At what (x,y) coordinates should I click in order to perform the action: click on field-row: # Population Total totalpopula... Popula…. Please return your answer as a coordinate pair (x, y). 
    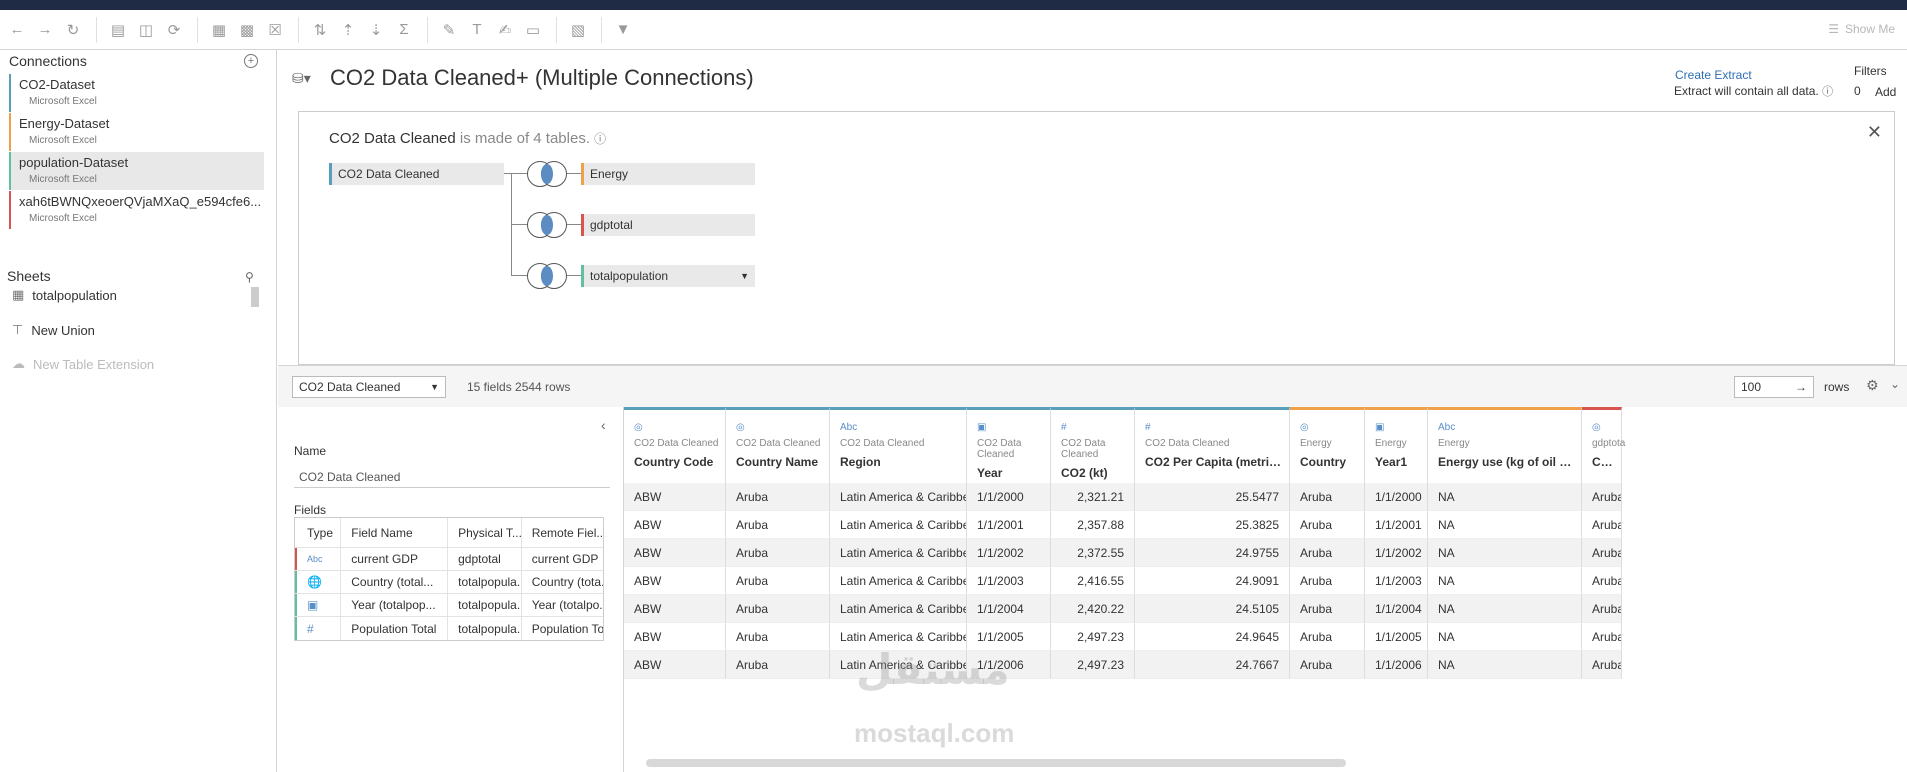
    Looking at the image, I should click on (449, 628).